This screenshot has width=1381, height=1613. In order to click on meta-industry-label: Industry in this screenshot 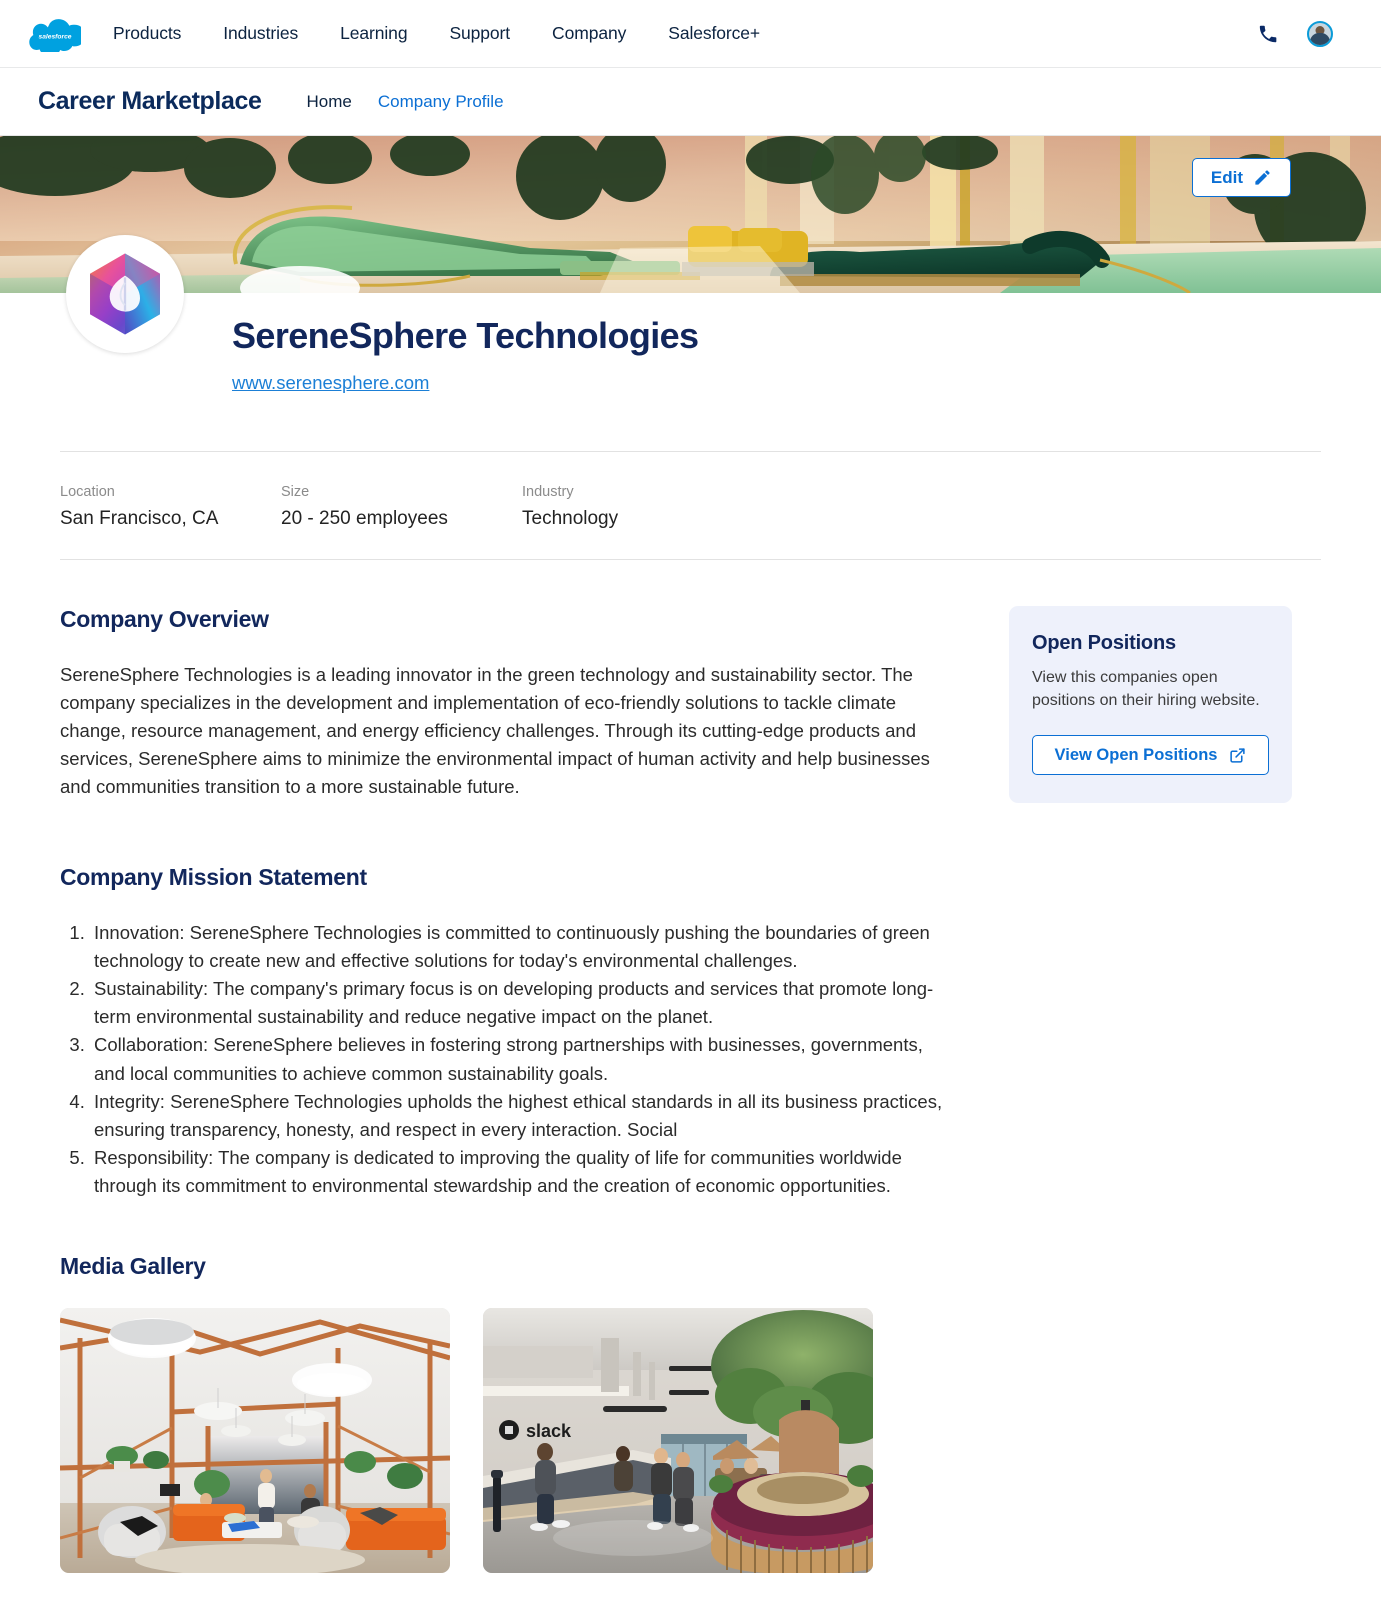, I will do `click(548, 492)`.